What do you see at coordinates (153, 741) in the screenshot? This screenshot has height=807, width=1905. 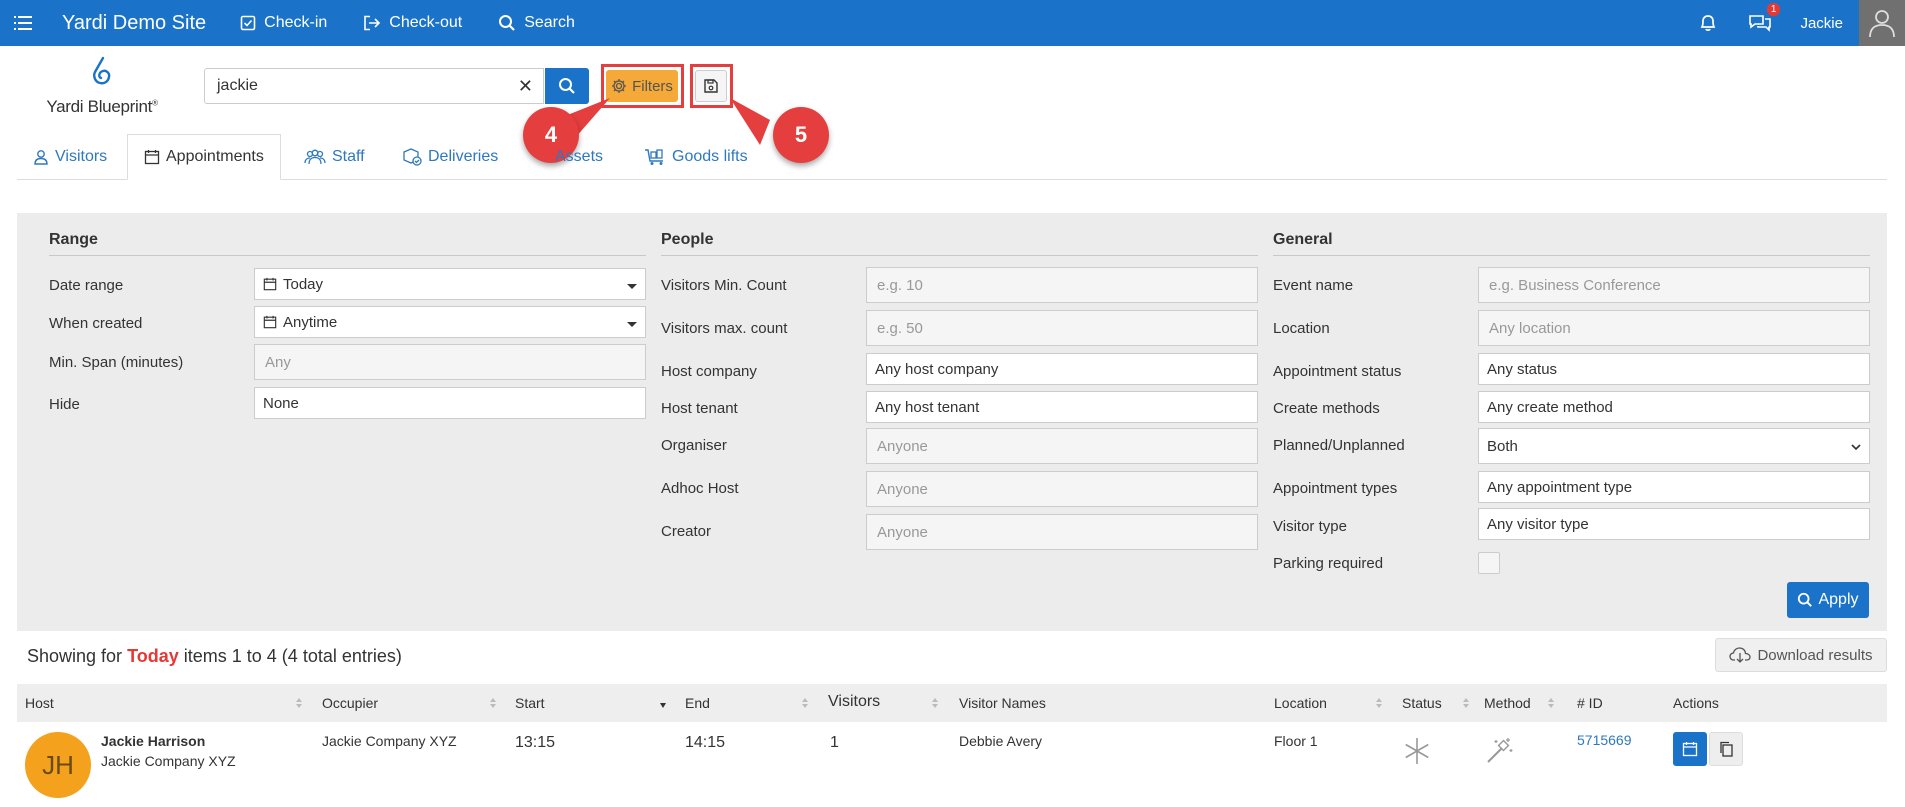 I see `host-name: Jackie Harrison` at bounding box center [153, 741].